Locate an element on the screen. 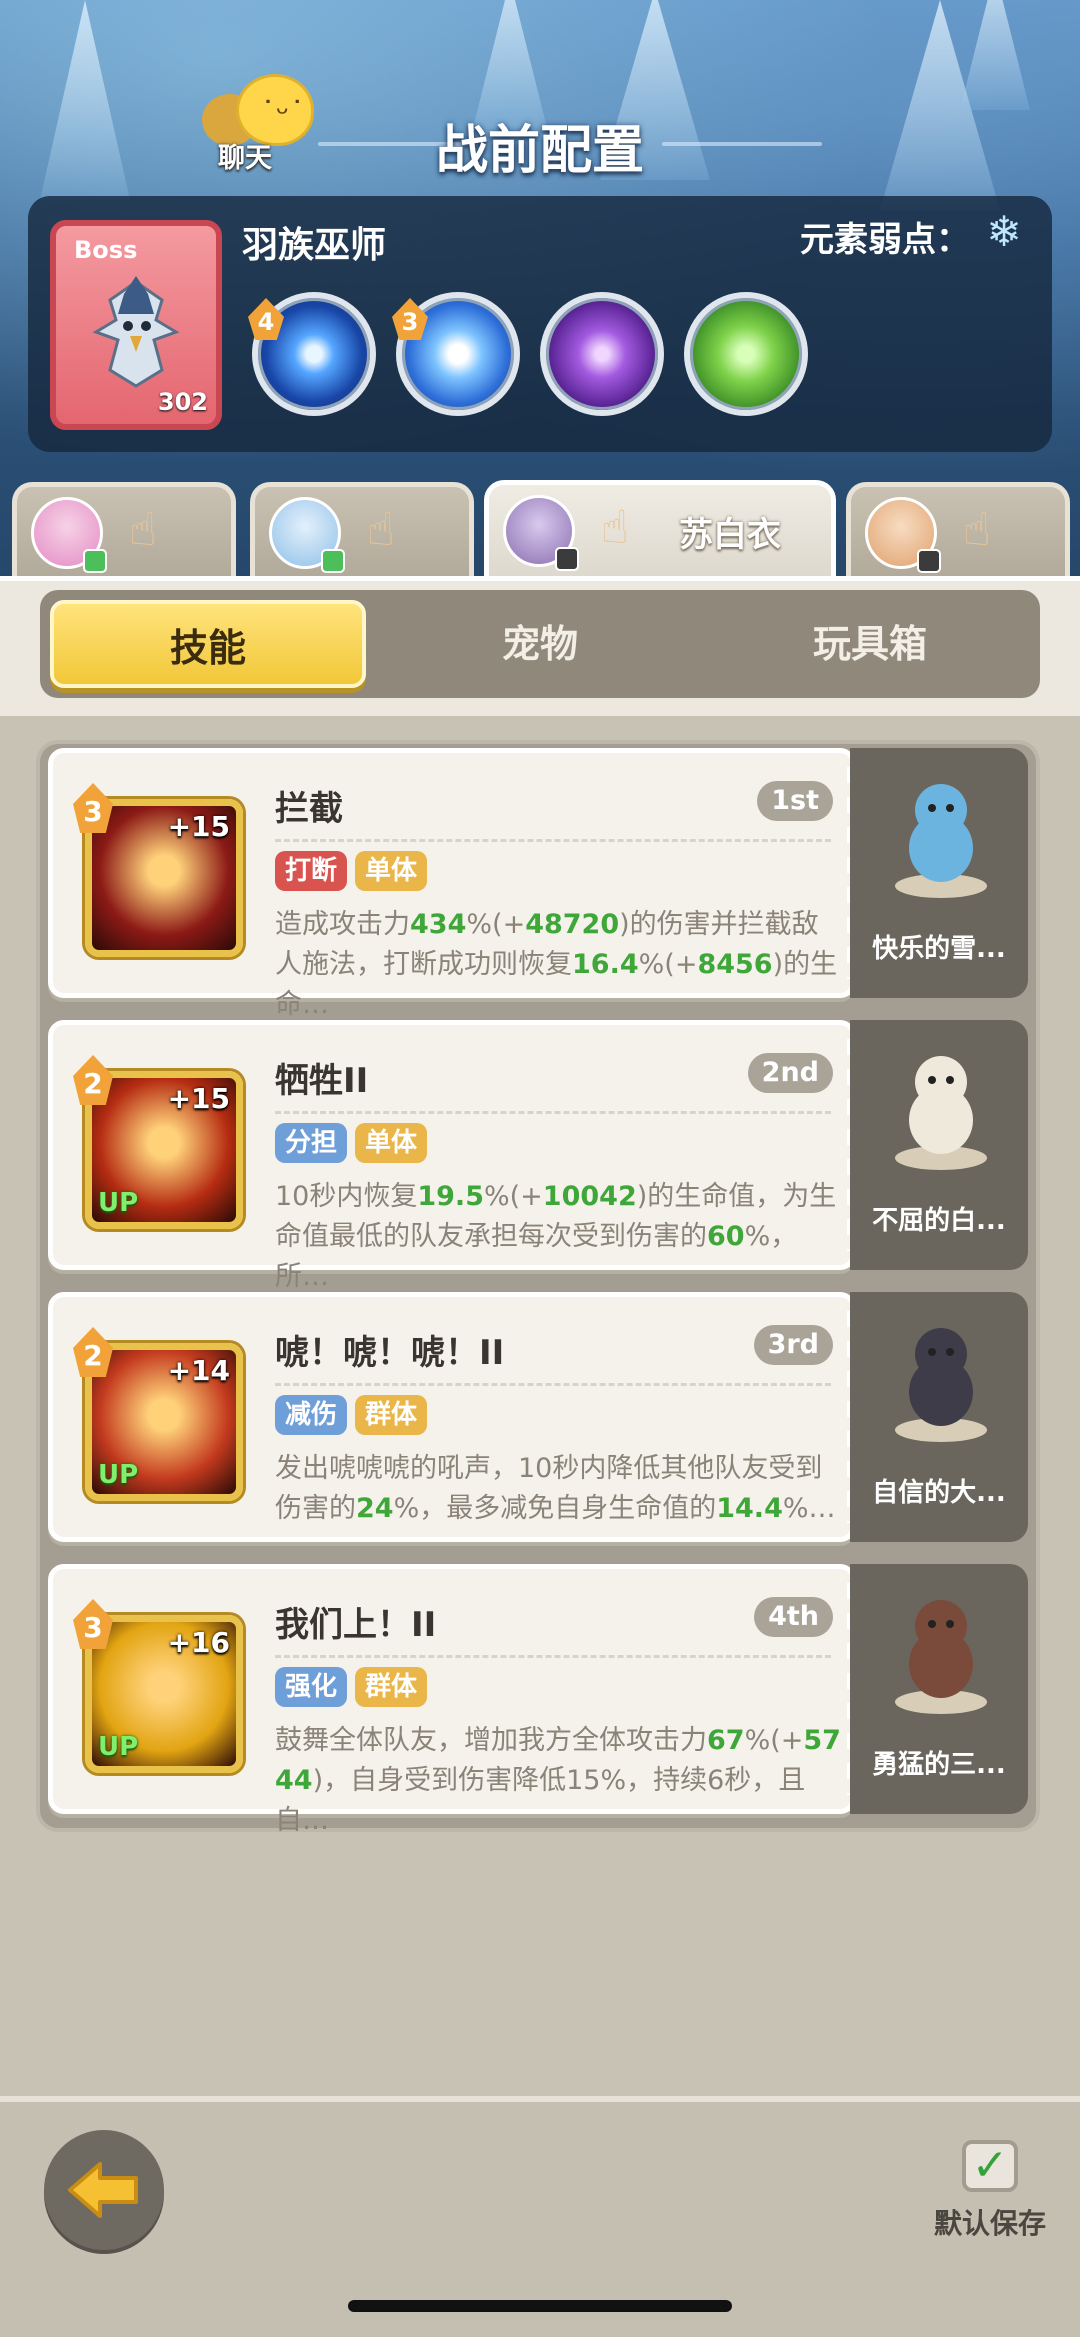 The height and width of the screenshot is (2337, 1080). back-button is located at coordinates (104, 2190).